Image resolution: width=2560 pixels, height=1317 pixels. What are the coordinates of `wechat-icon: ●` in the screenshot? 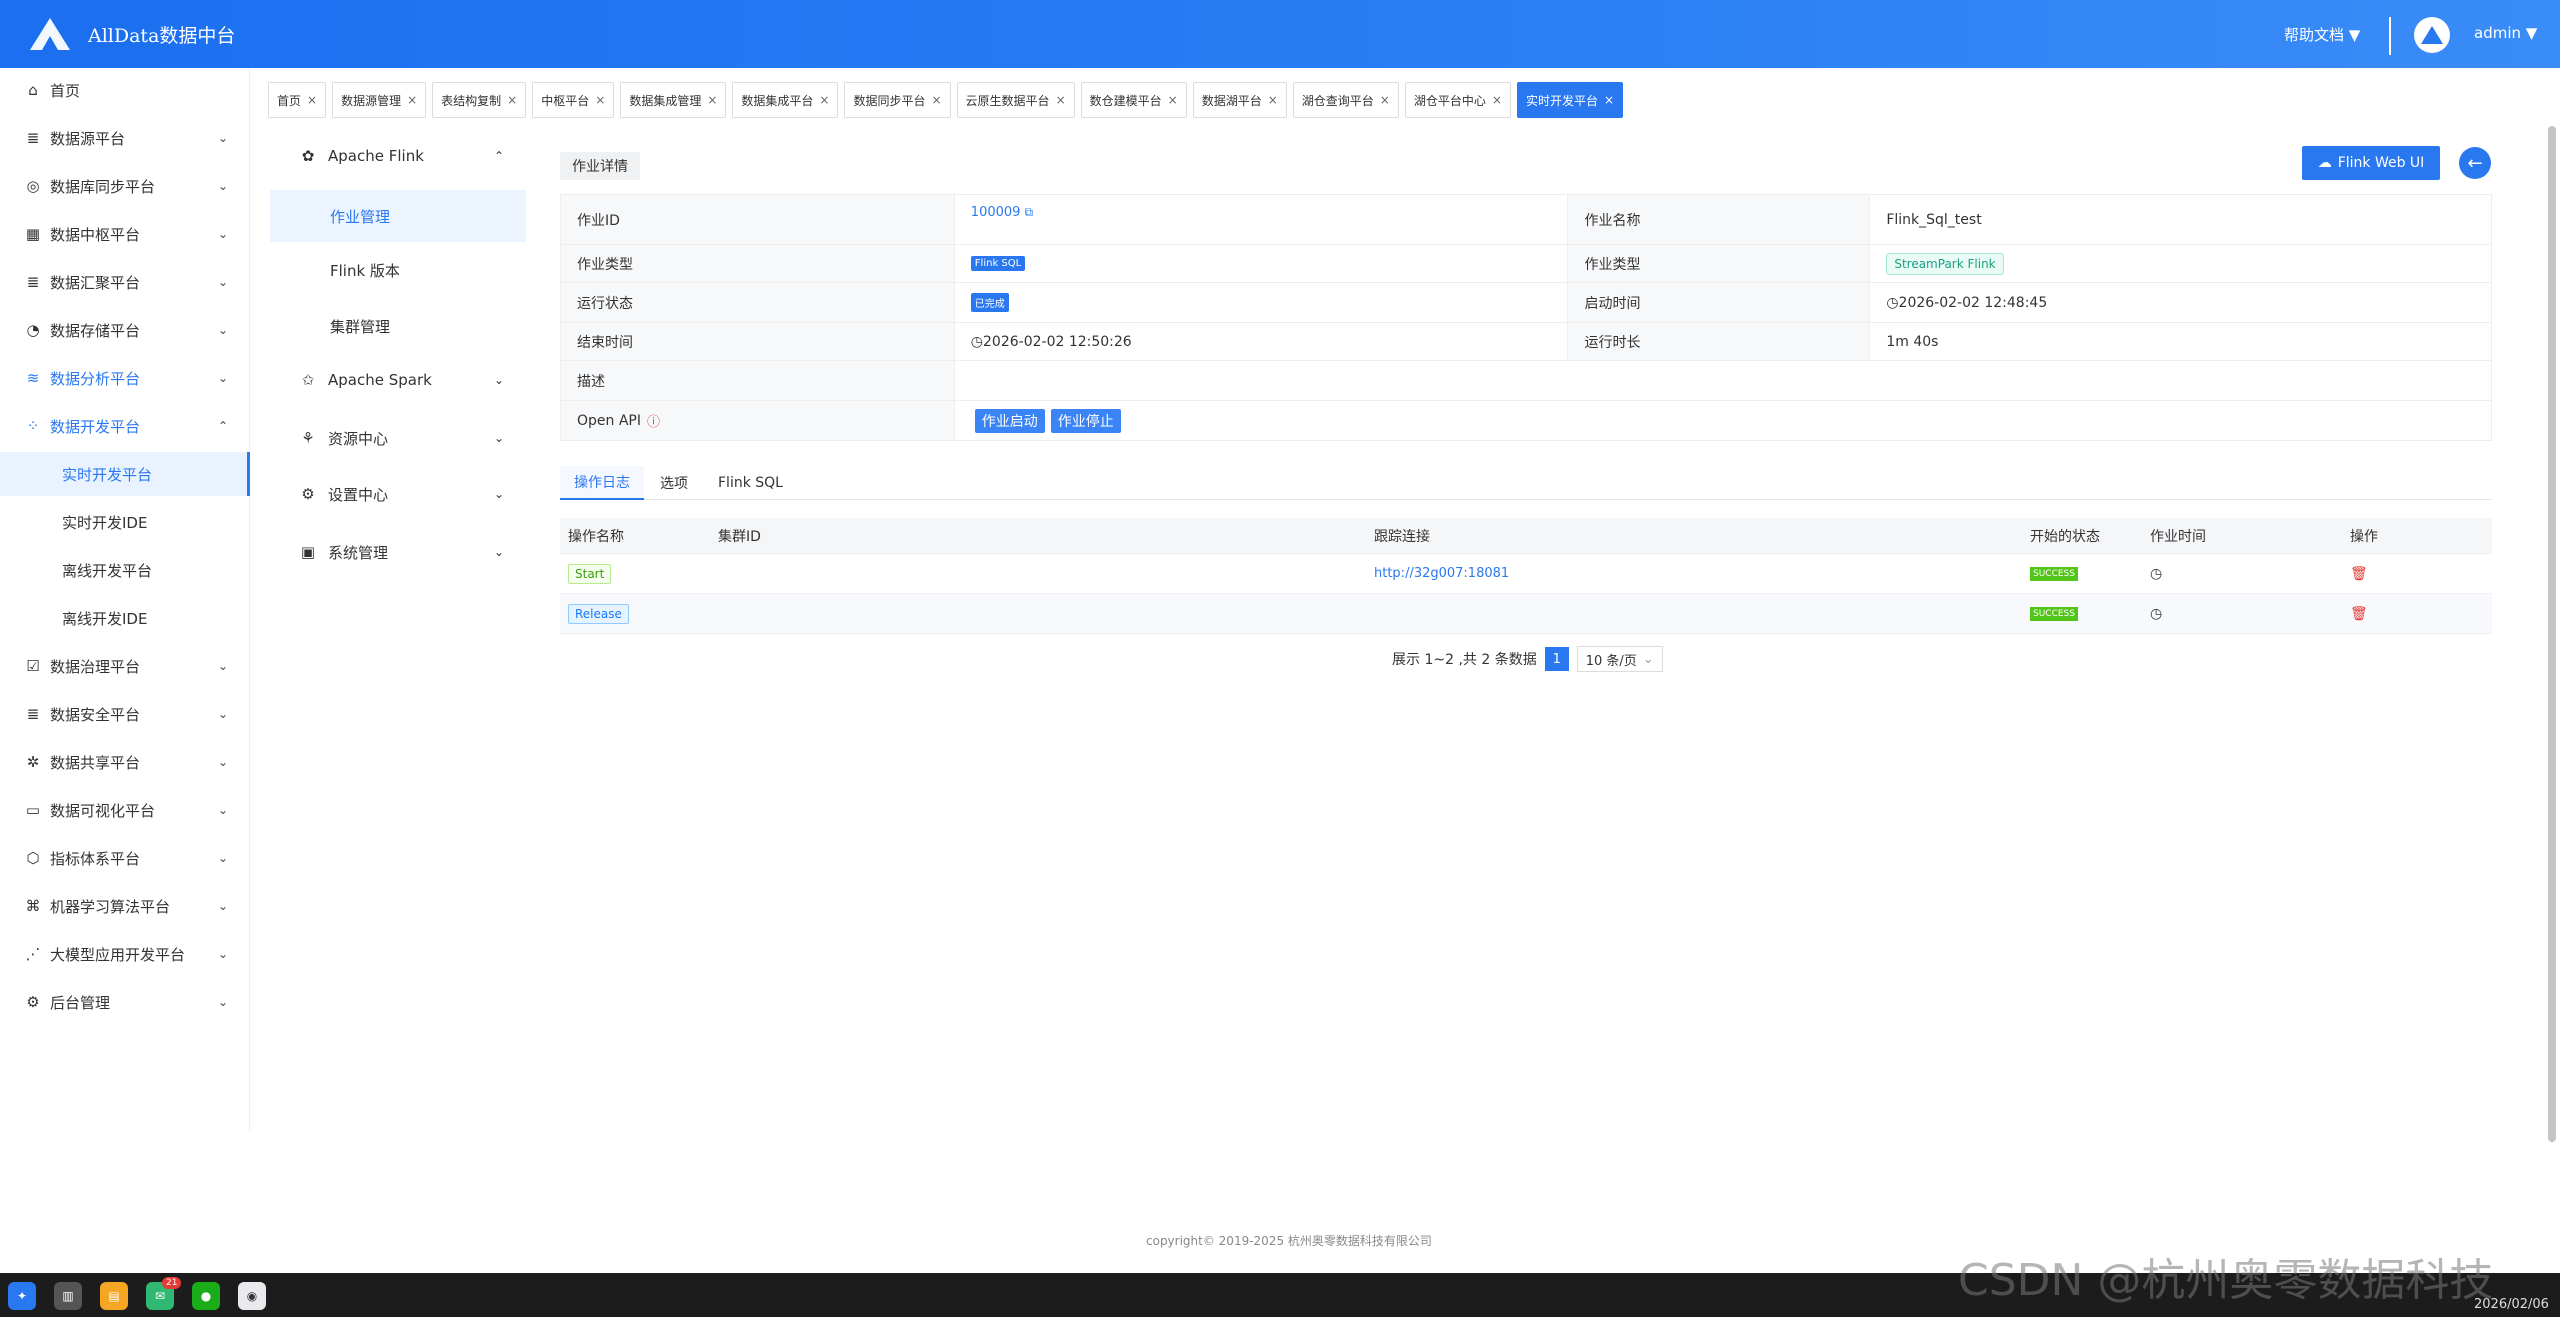 It's located at (206, 1296).